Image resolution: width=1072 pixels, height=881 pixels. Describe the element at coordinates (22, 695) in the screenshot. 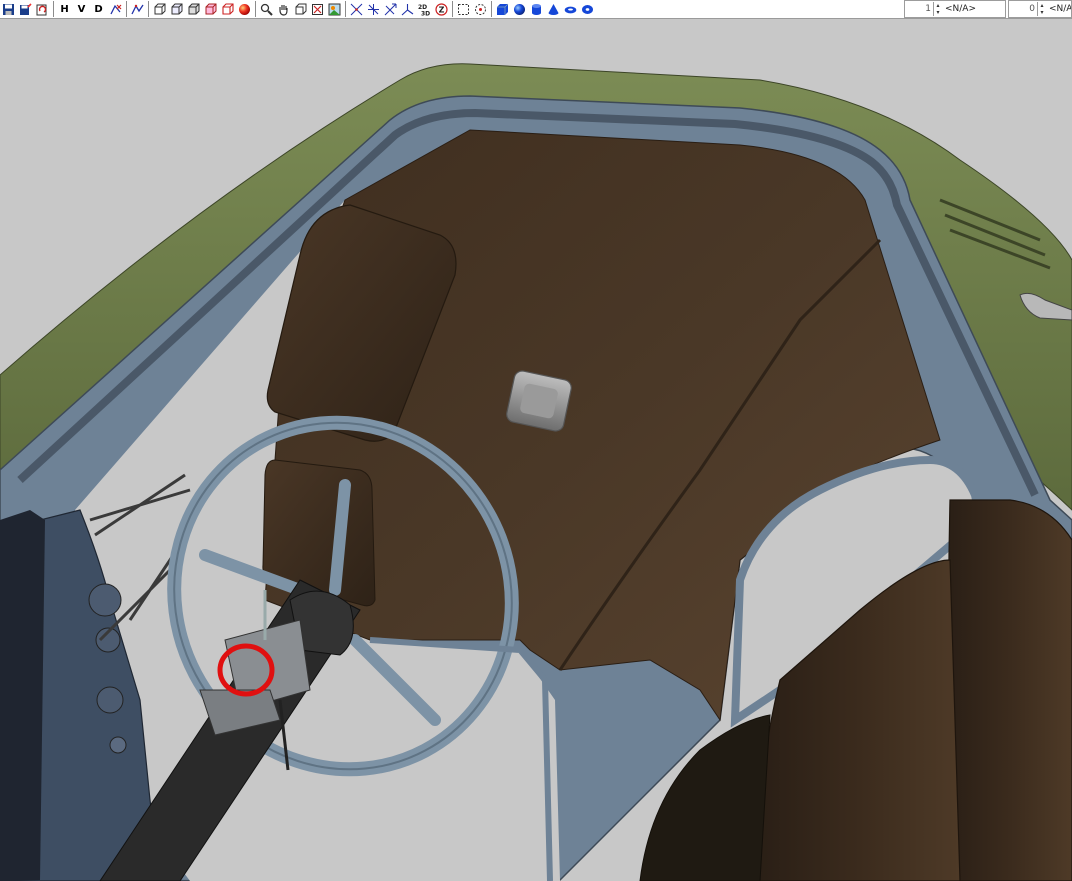

I see `pillar-dark` at that location.